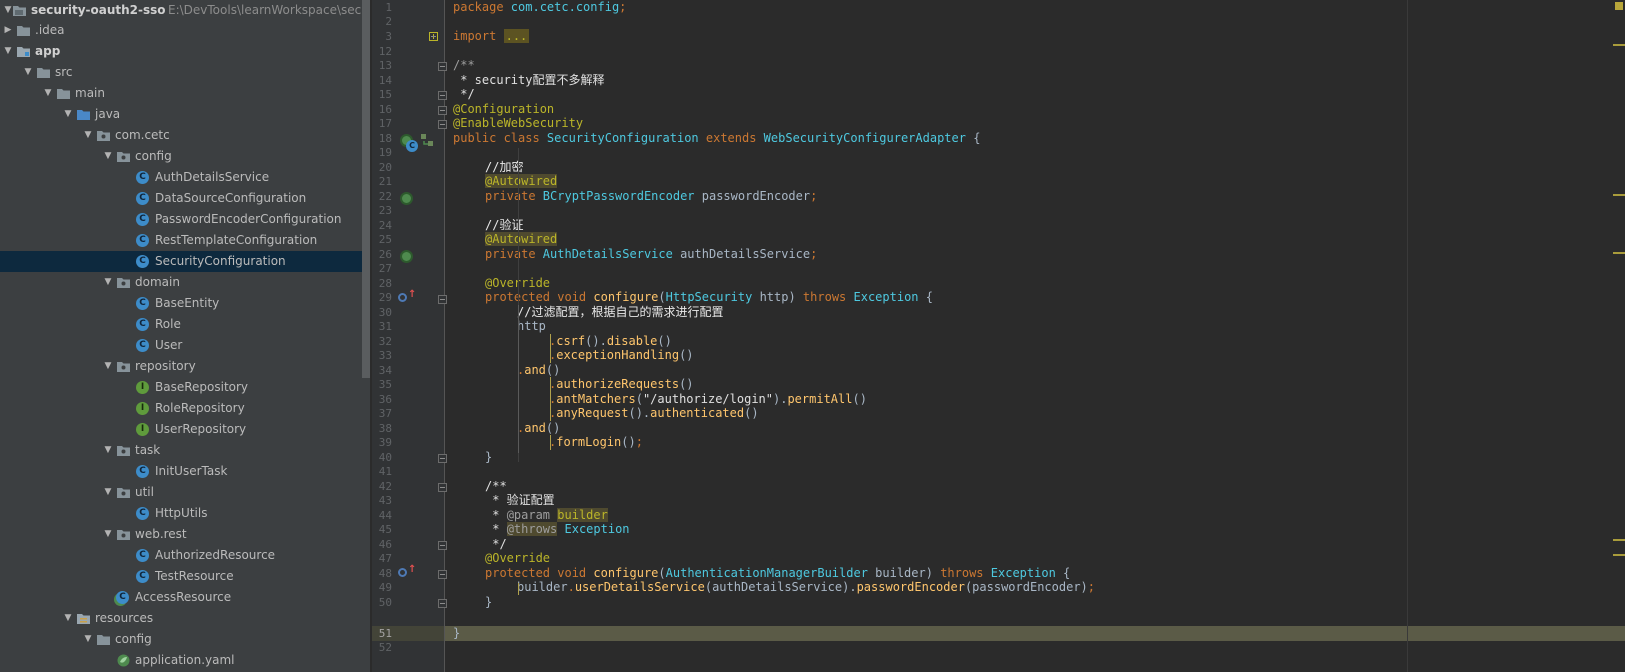 The image size is (1625, 672). I want to click on line-number: 51, so click(382, 633).